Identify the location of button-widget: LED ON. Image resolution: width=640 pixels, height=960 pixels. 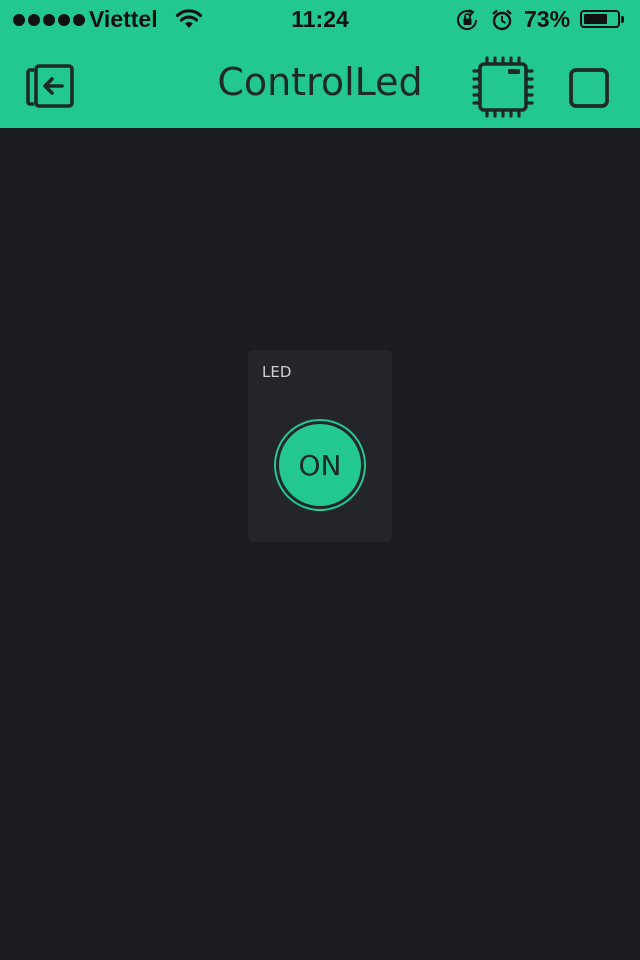
(320, 446).